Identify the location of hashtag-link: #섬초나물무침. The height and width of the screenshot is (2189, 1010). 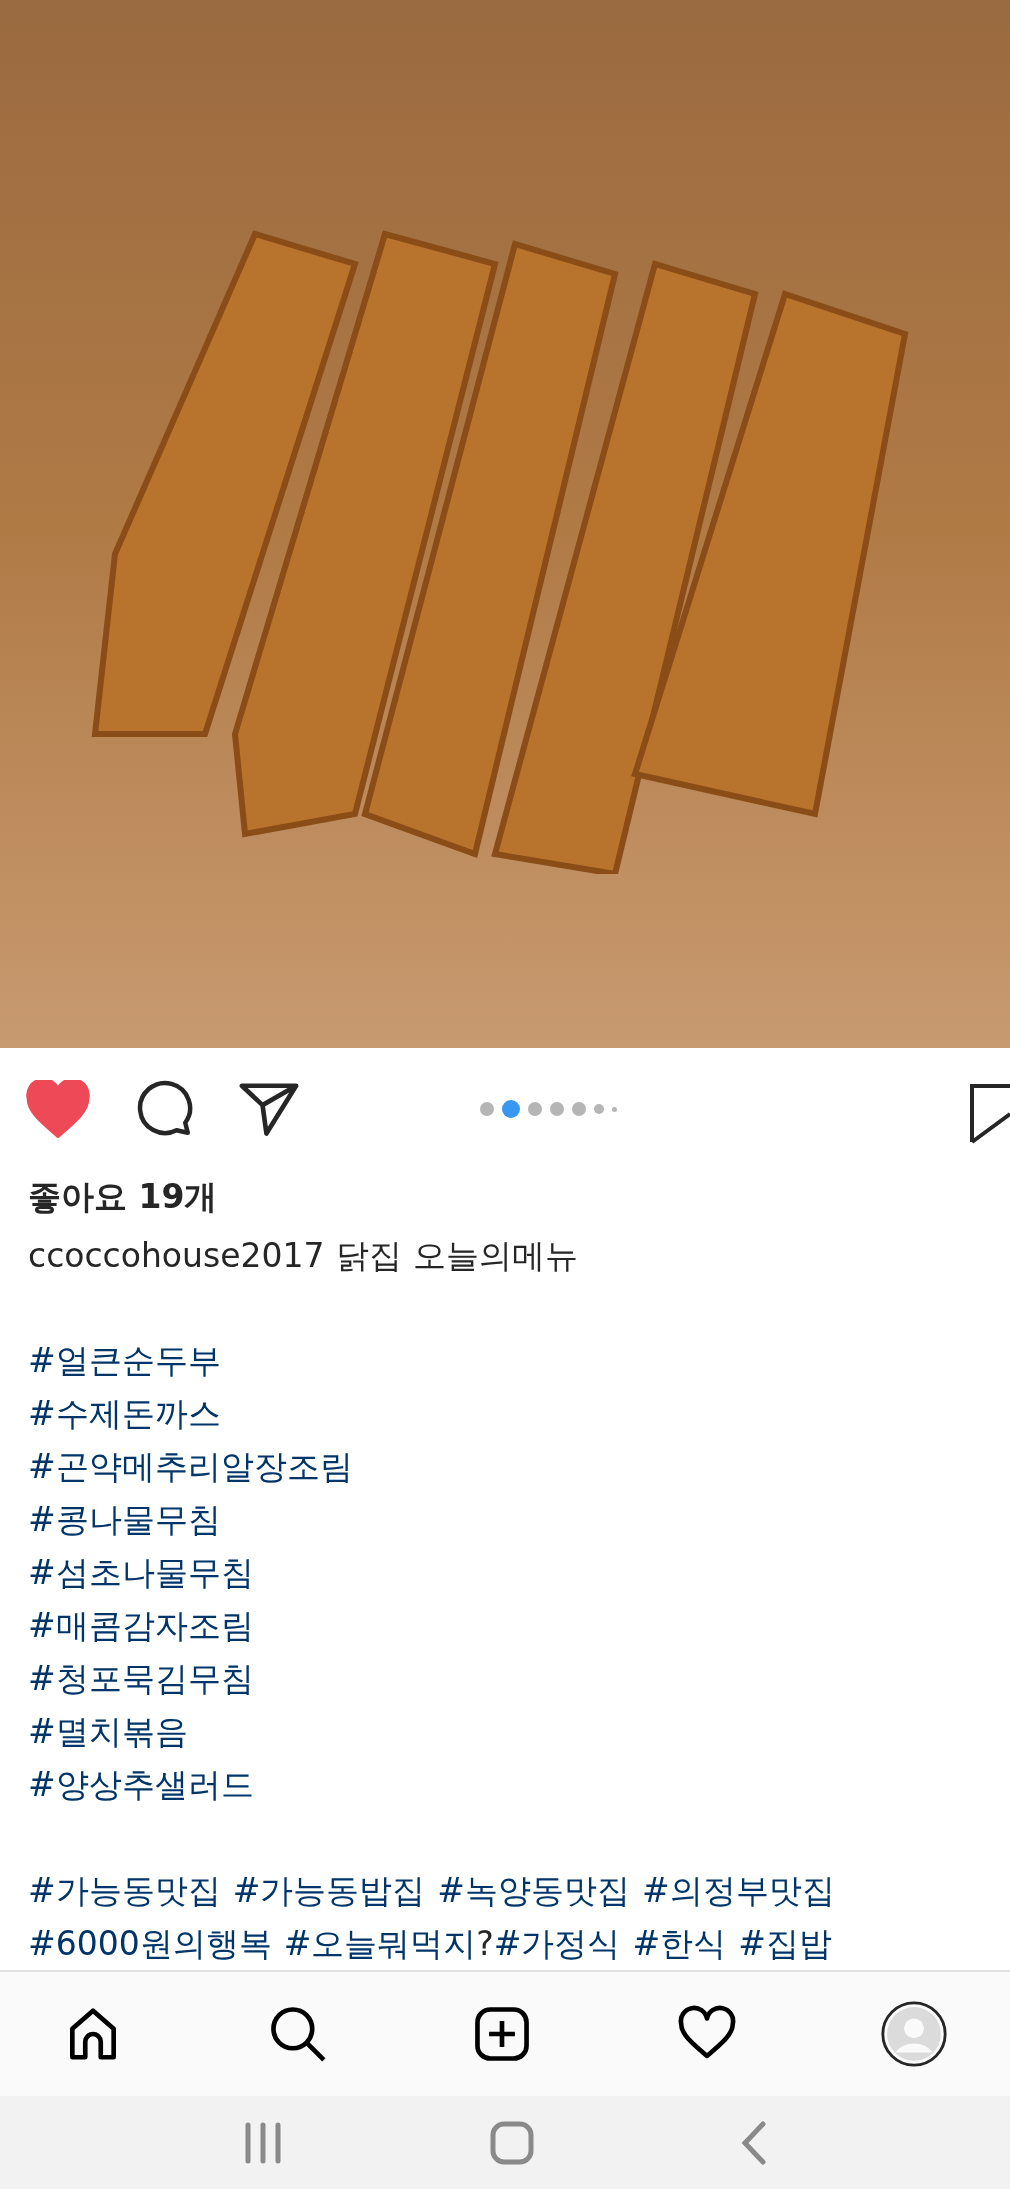
(141, 1573).